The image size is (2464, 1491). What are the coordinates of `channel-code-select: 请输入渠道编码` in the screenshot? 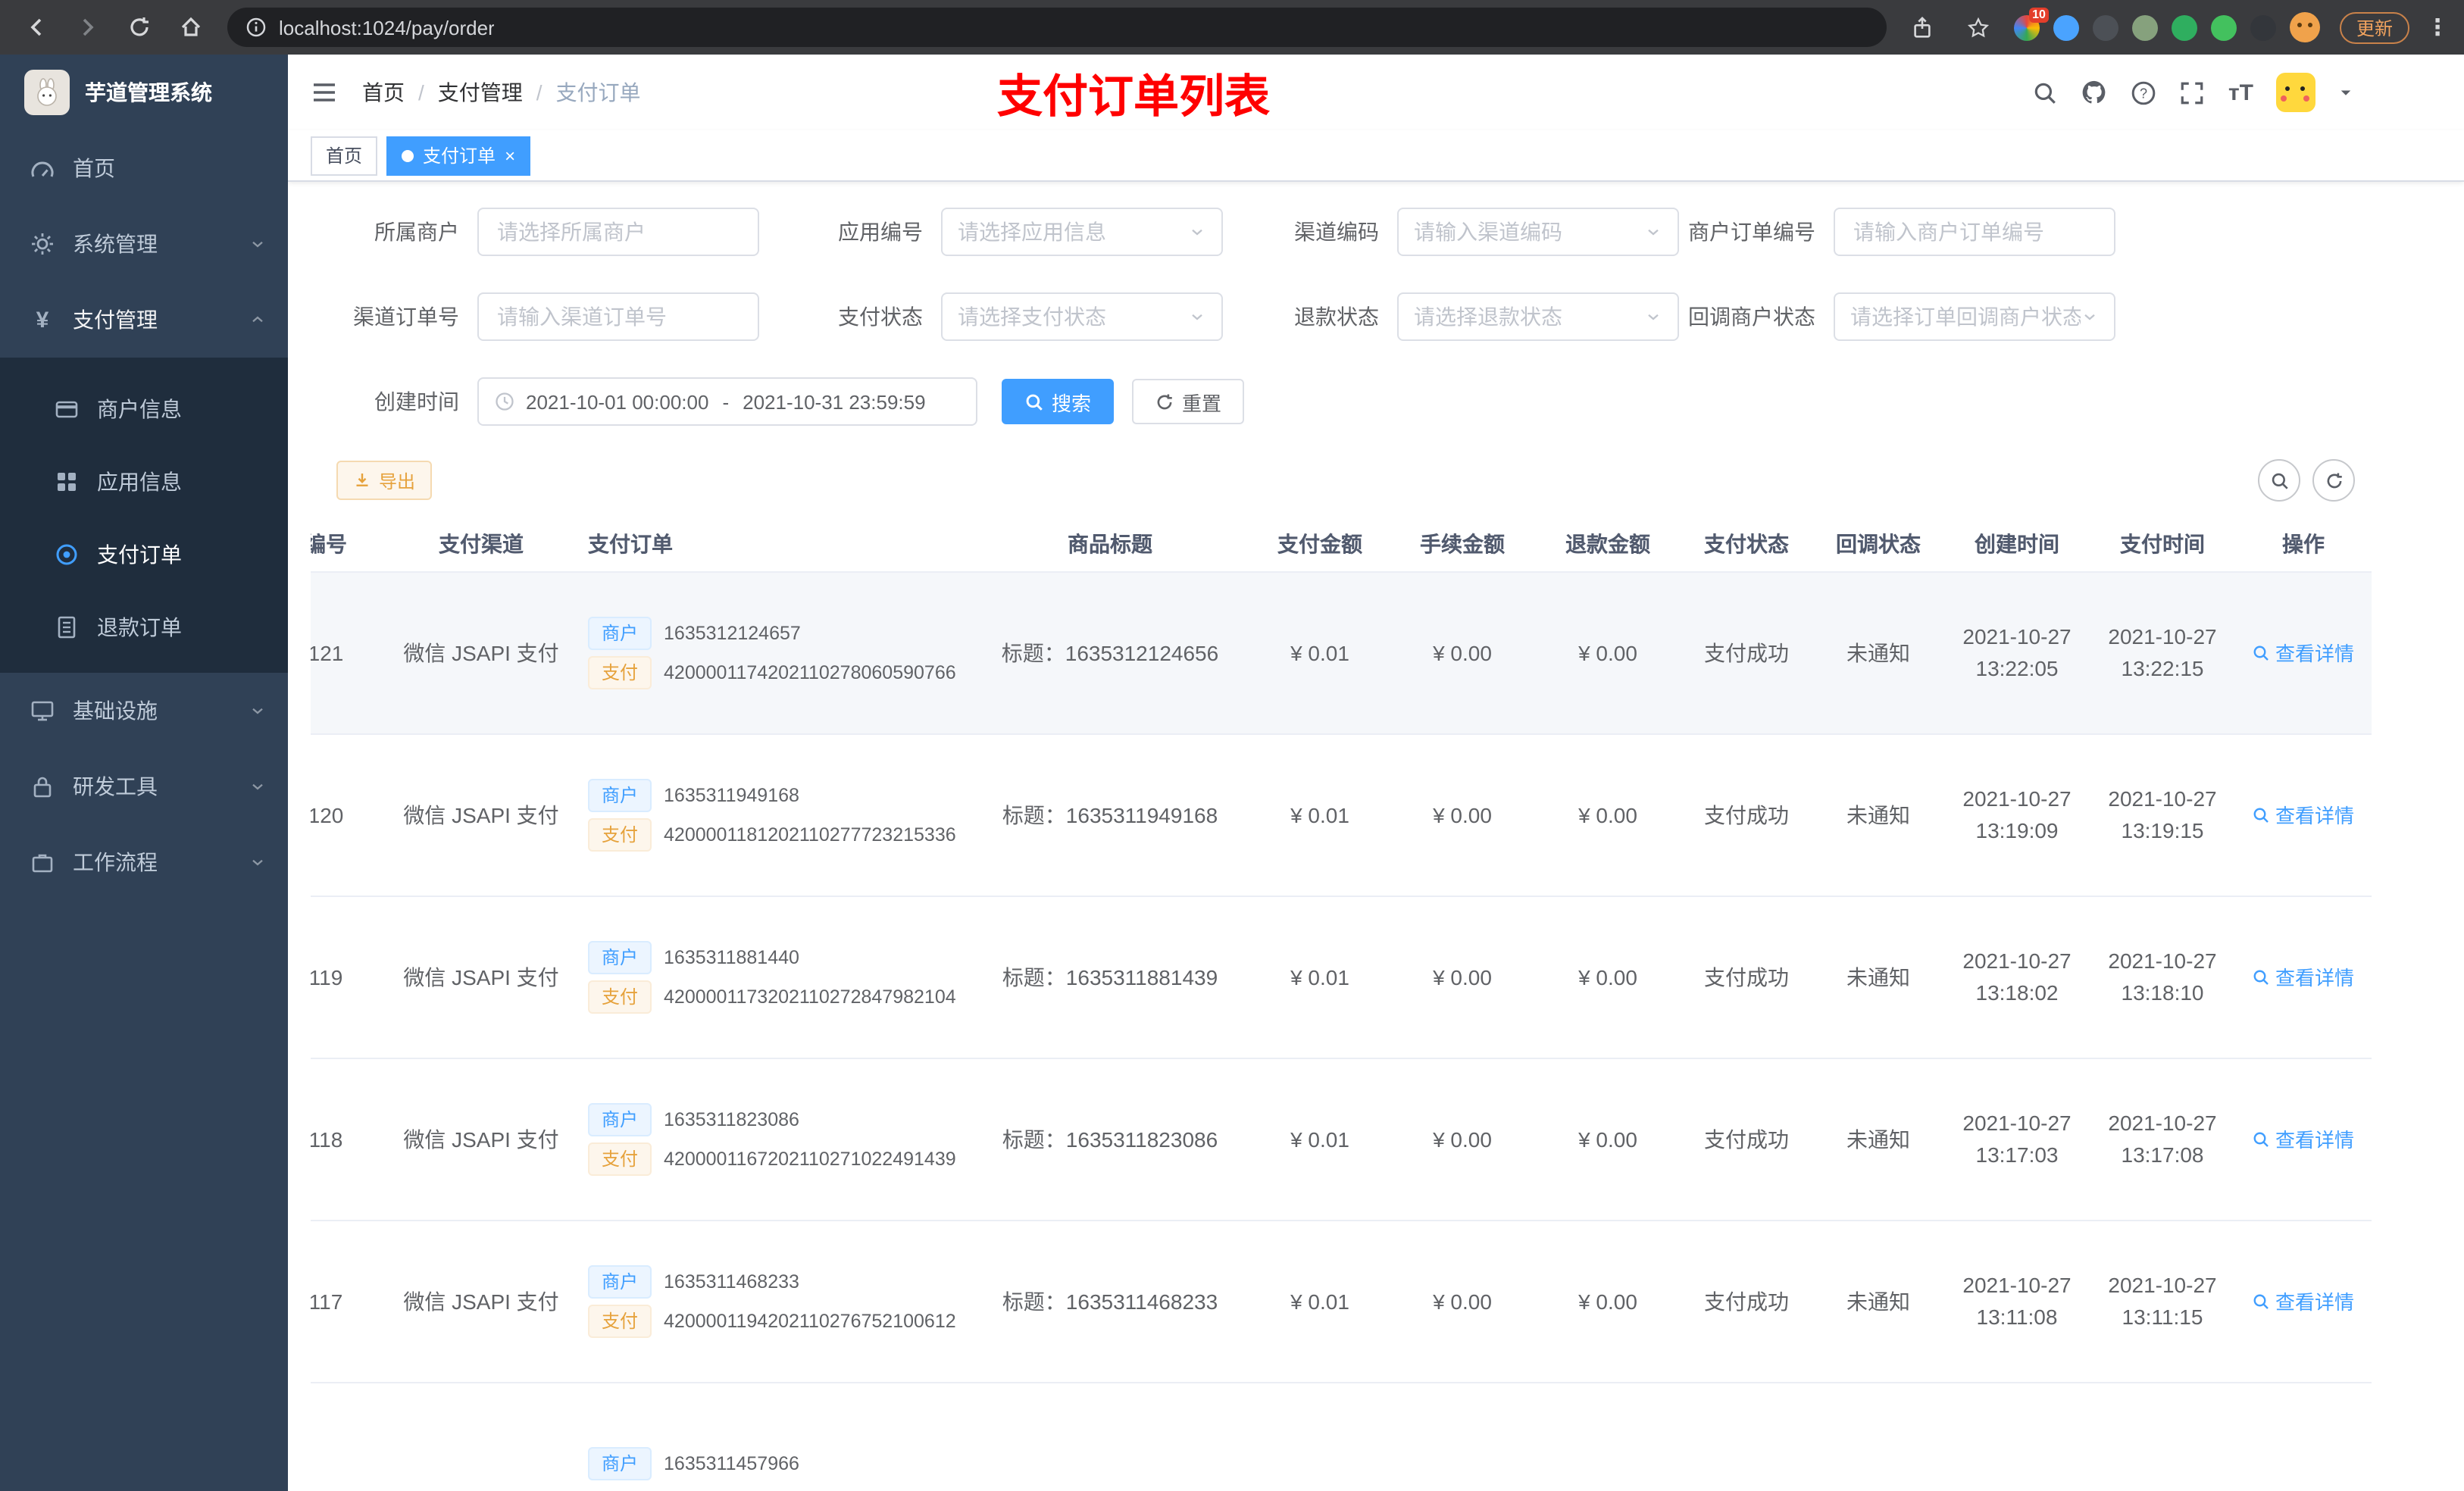 It's located at (1538, 232).